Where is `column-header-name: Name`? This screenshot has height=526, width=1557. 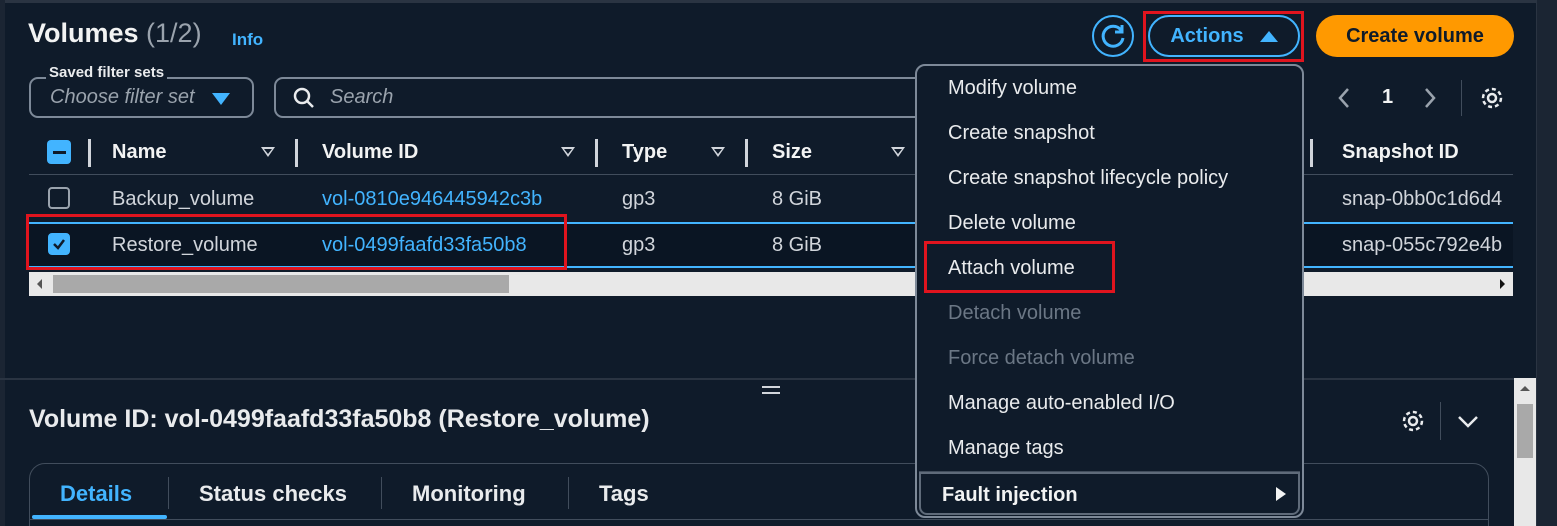 column-header-name: Name is located at coordinates (139, 152).